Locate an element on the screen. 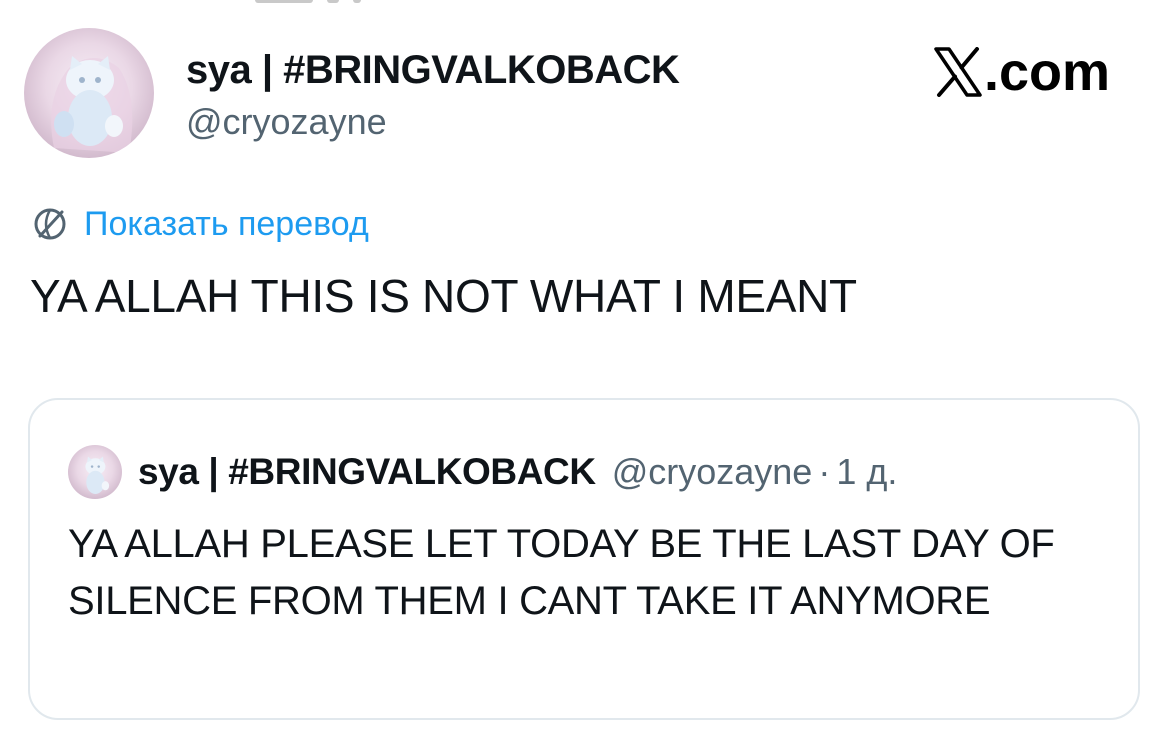 This screenshot has width=1170, height=746. author-handle: @cryozayne is located at coordinates (286, 122).